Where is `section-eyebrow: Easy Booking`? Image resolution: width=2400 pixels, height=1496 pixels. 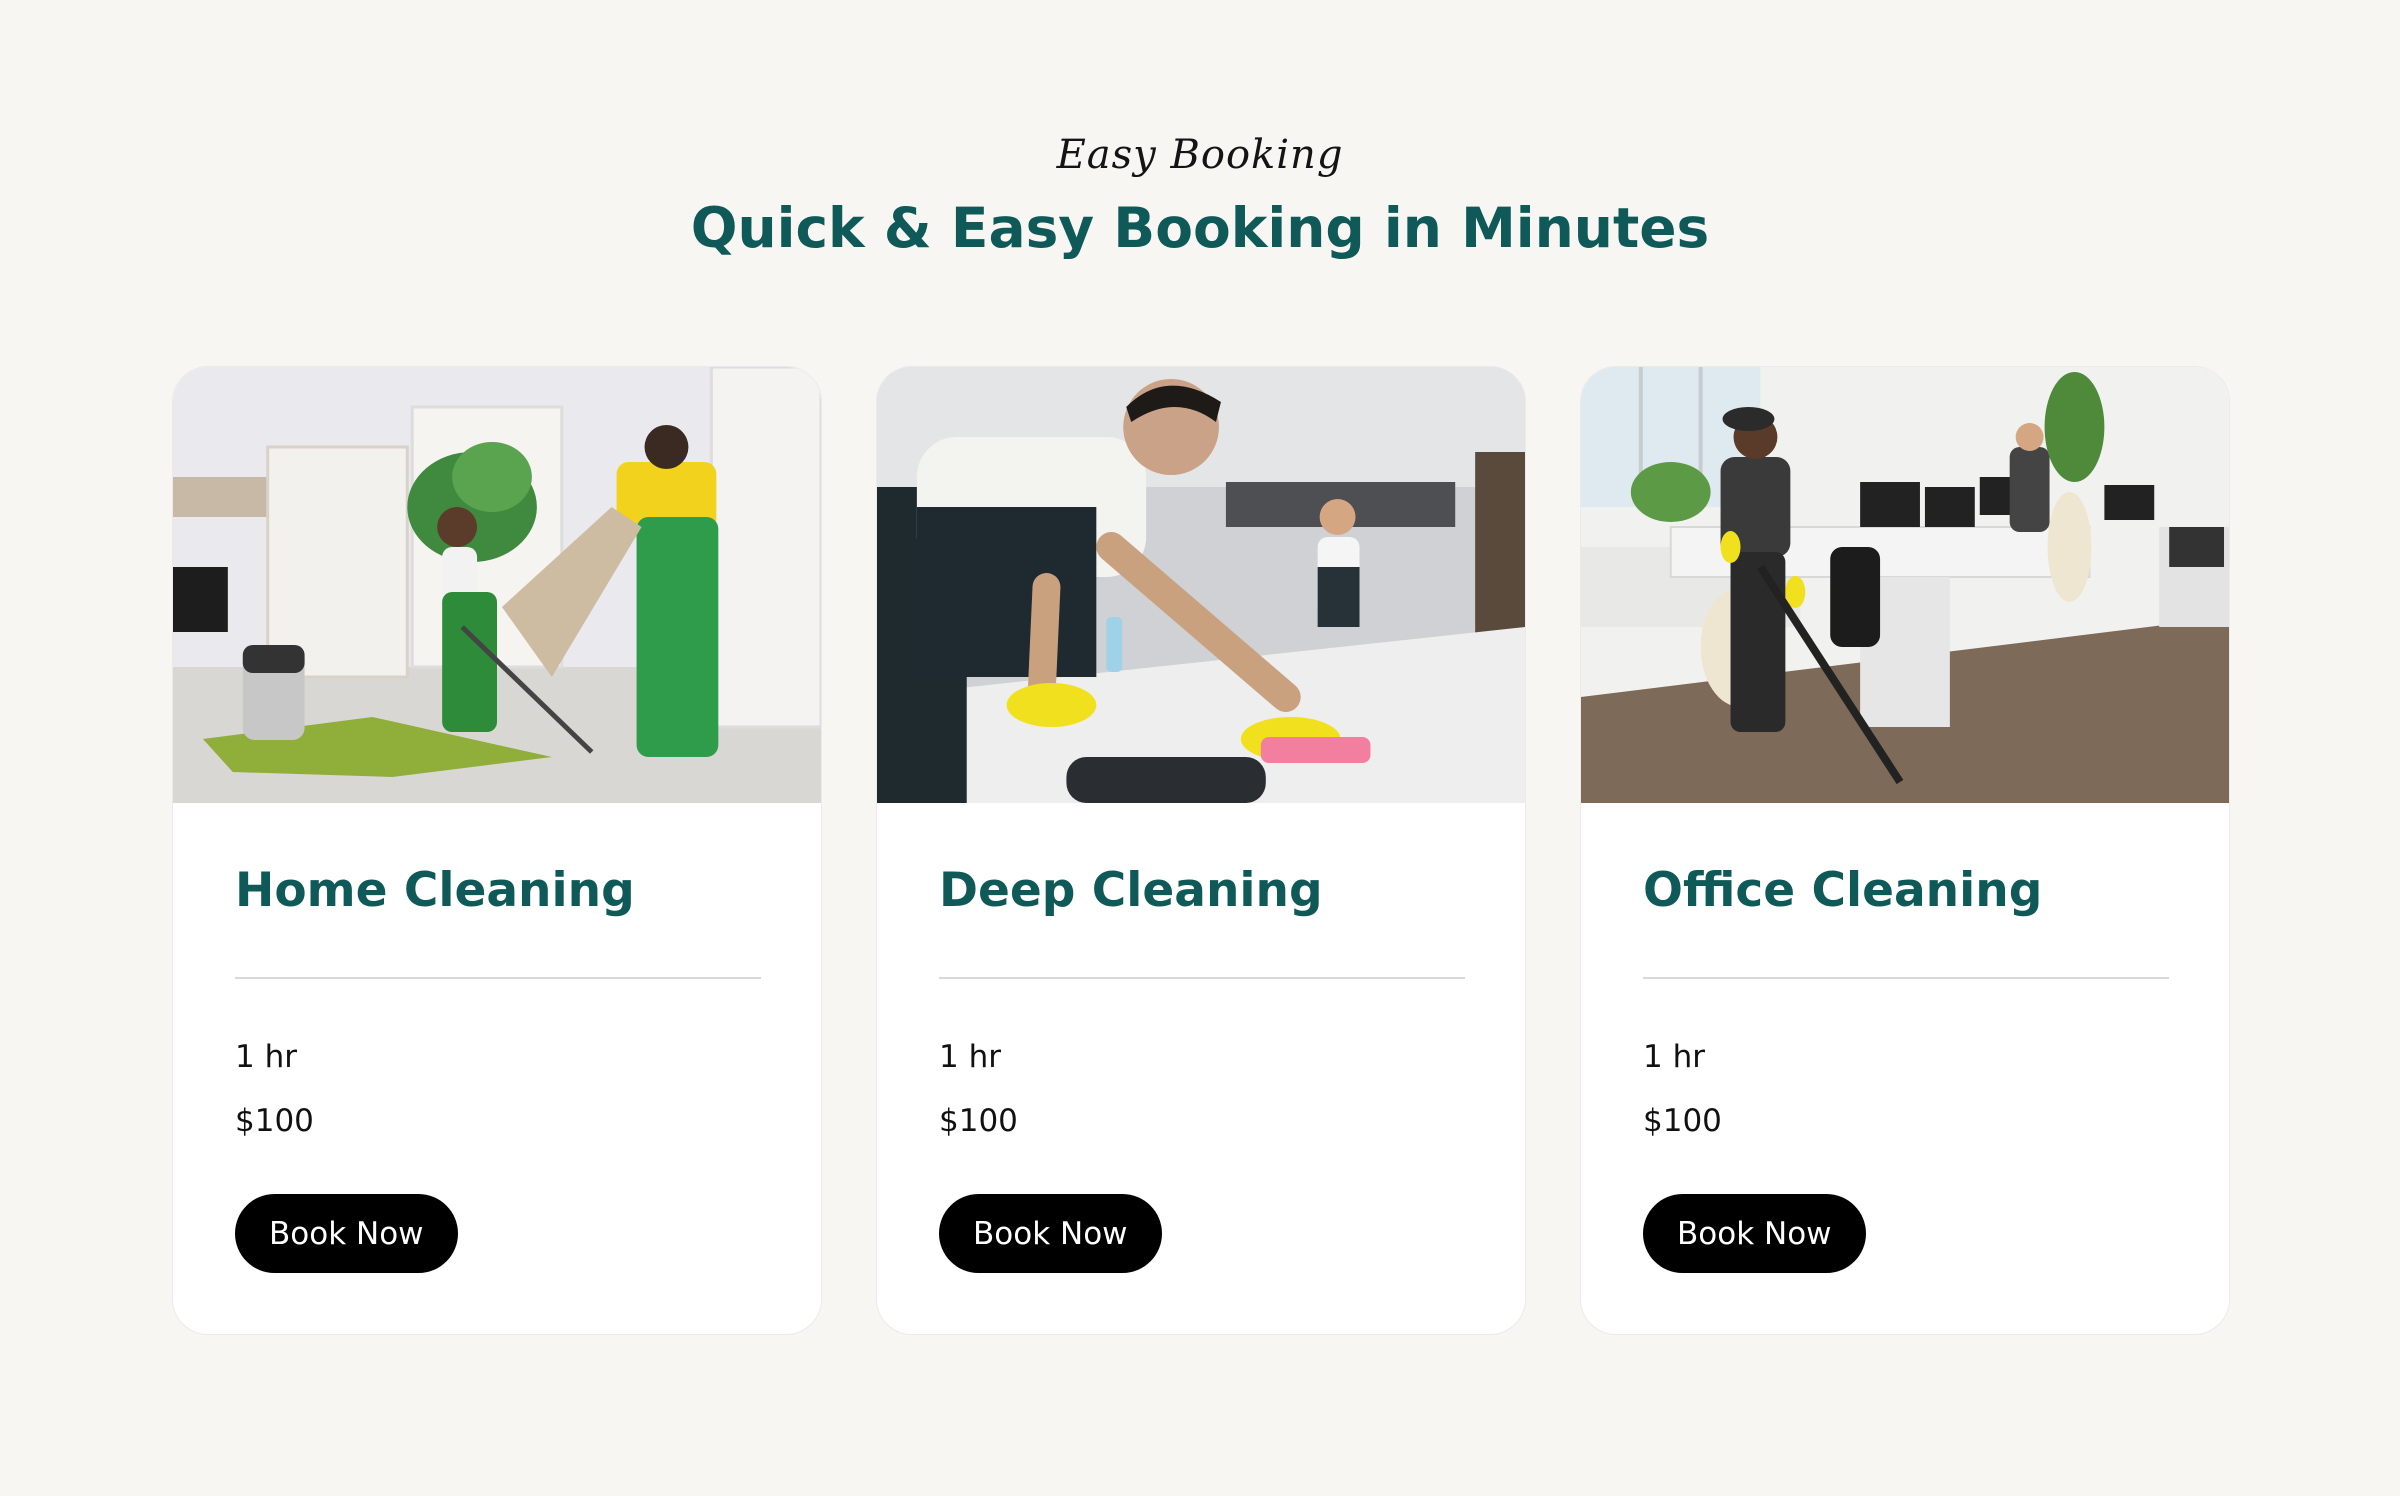
section-eyebrow: Easy Booking is located at coordinates (1200, 155).